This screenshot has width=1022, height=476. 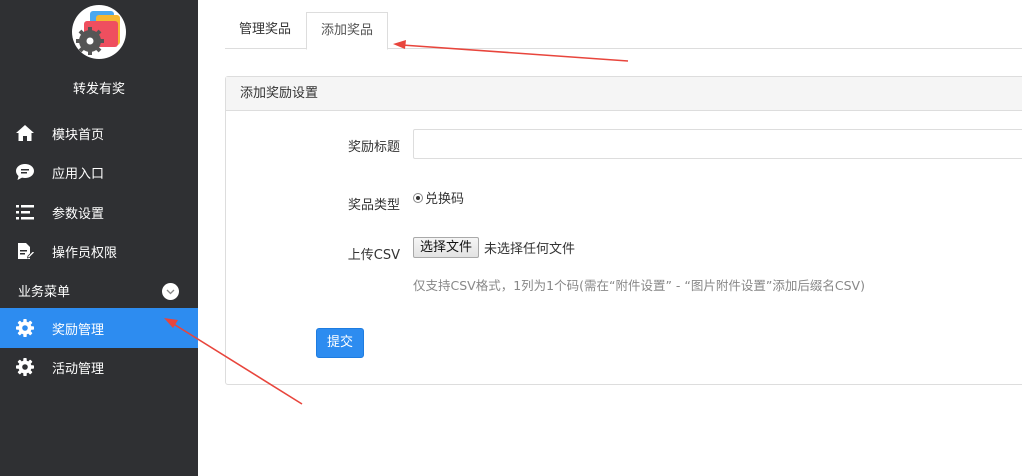 I want to click on choose-file-button: 选择文件, so click(x=446, y=247).